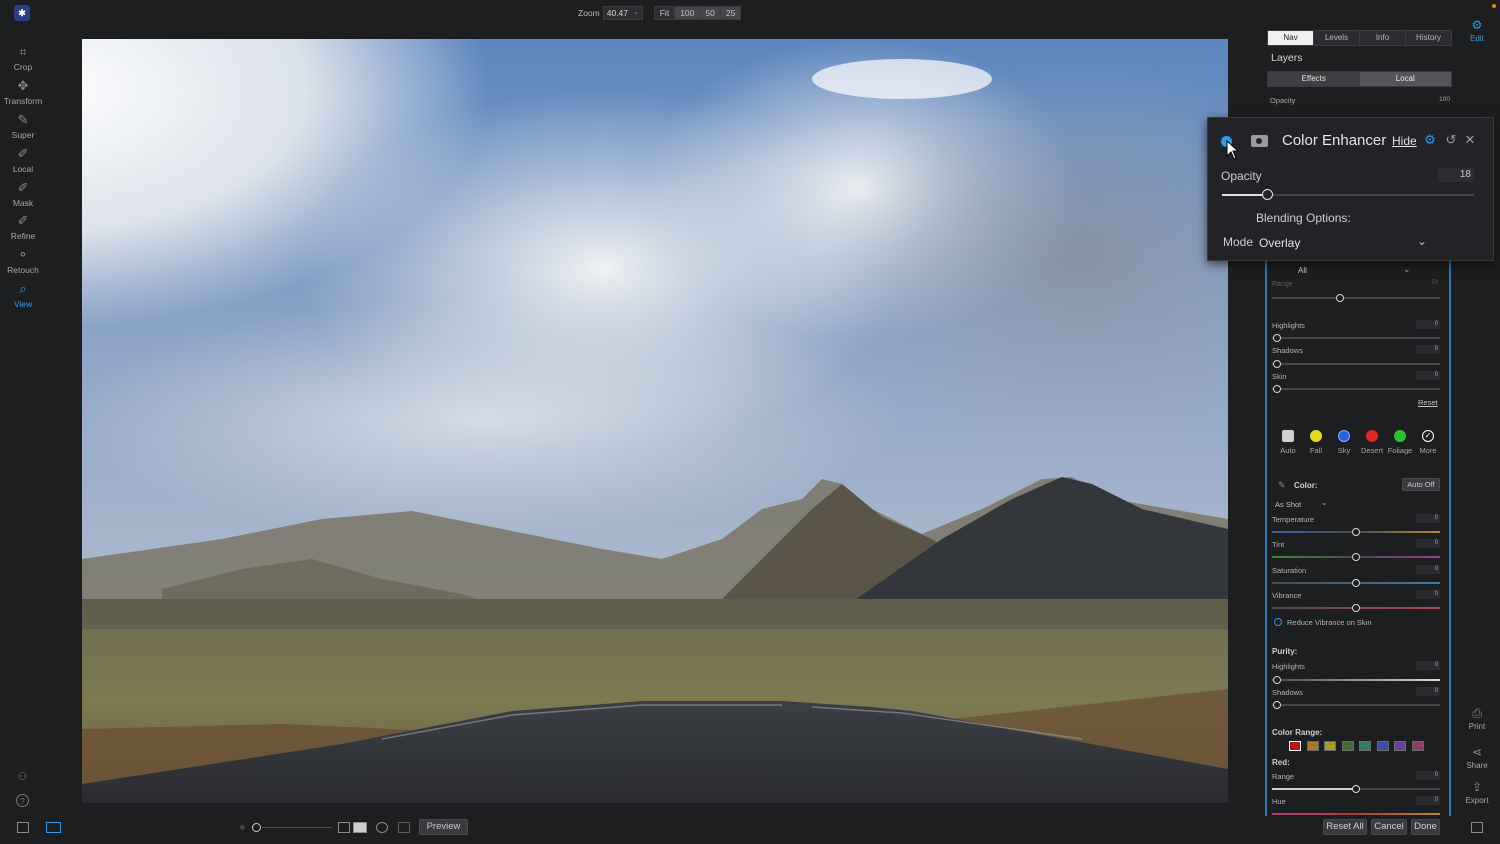 Image resolution: width=1500 pixels, height=844 pixels. What do you see at coordinates (1421, 484) in the screenshot?
I see `auto-off-button: Auto Off` at bounding box center [1421, 484].